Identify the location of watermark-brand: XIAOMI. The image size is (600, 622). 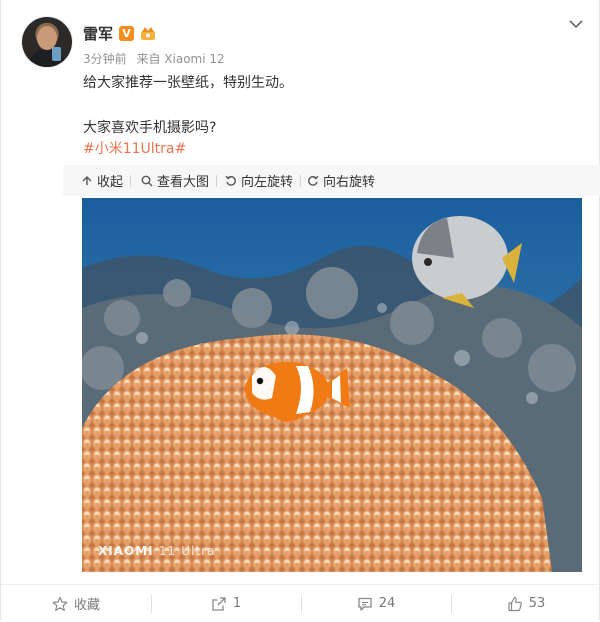
(126, 551).